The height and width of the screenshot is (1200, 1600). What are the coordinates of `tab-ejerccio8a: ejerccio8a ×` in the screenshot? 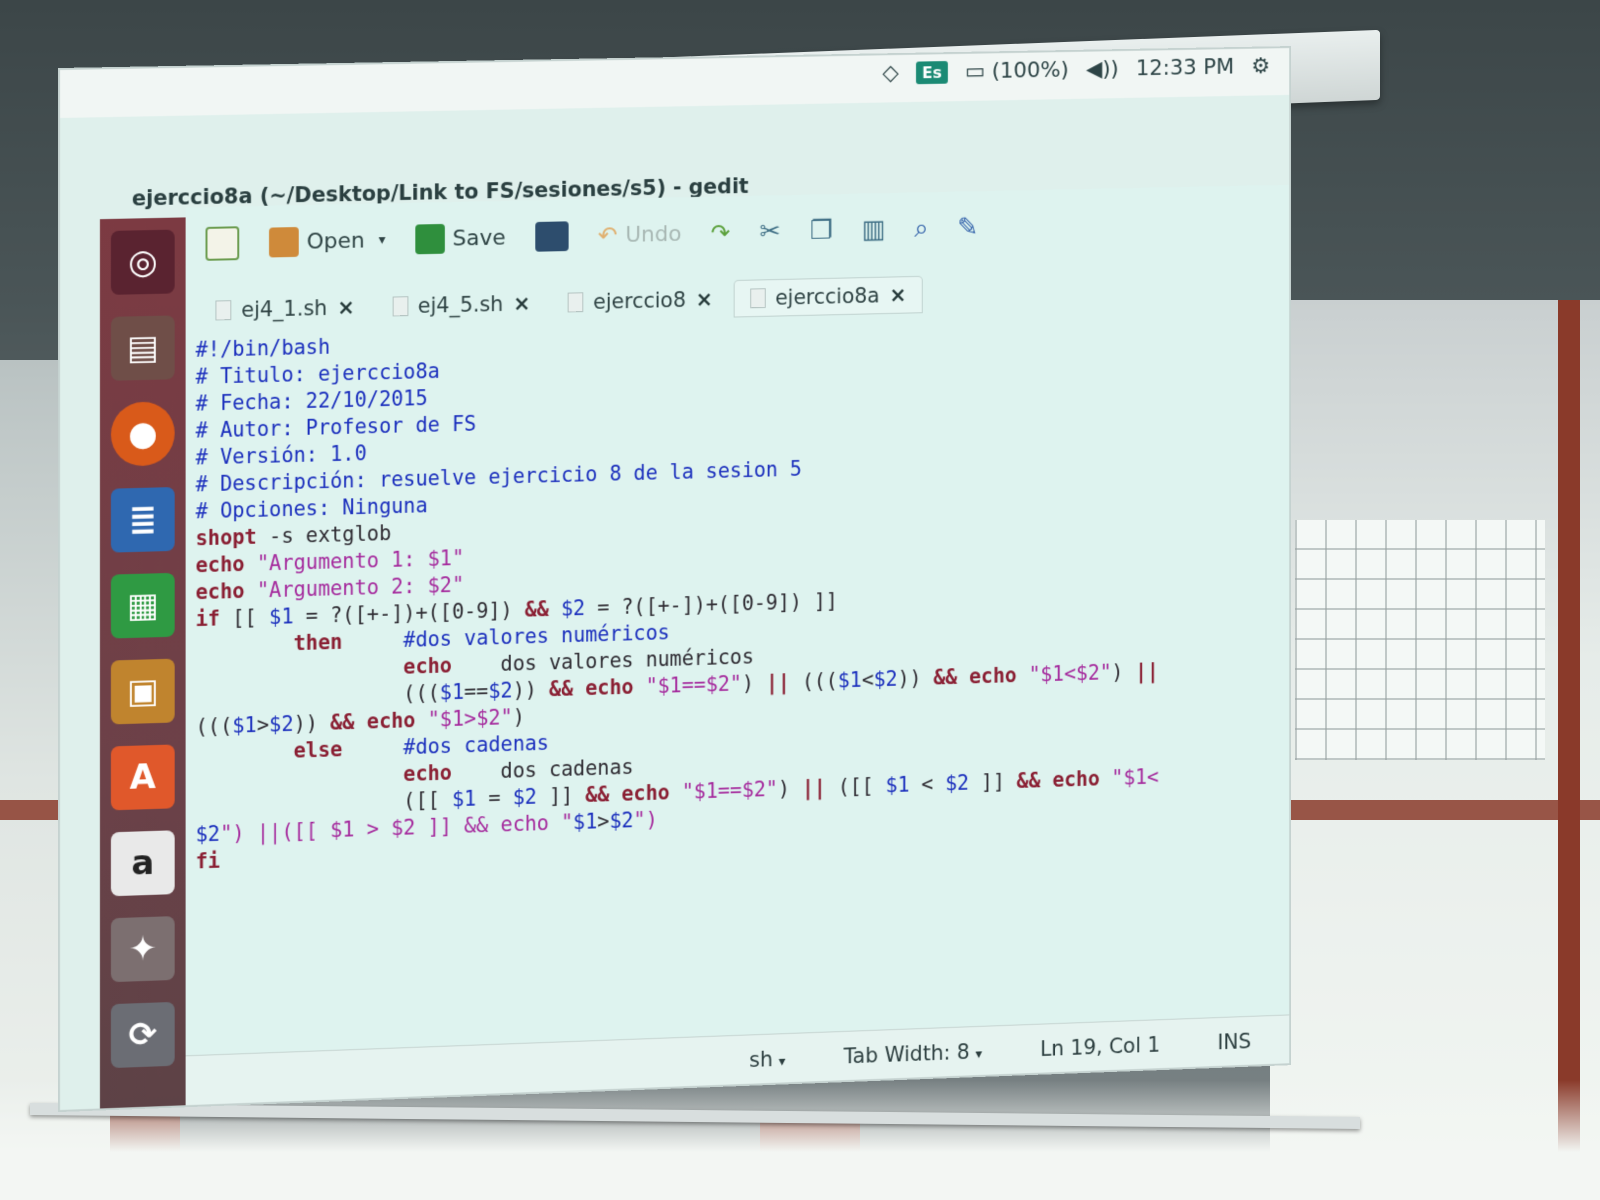 It's located at (828, 296).